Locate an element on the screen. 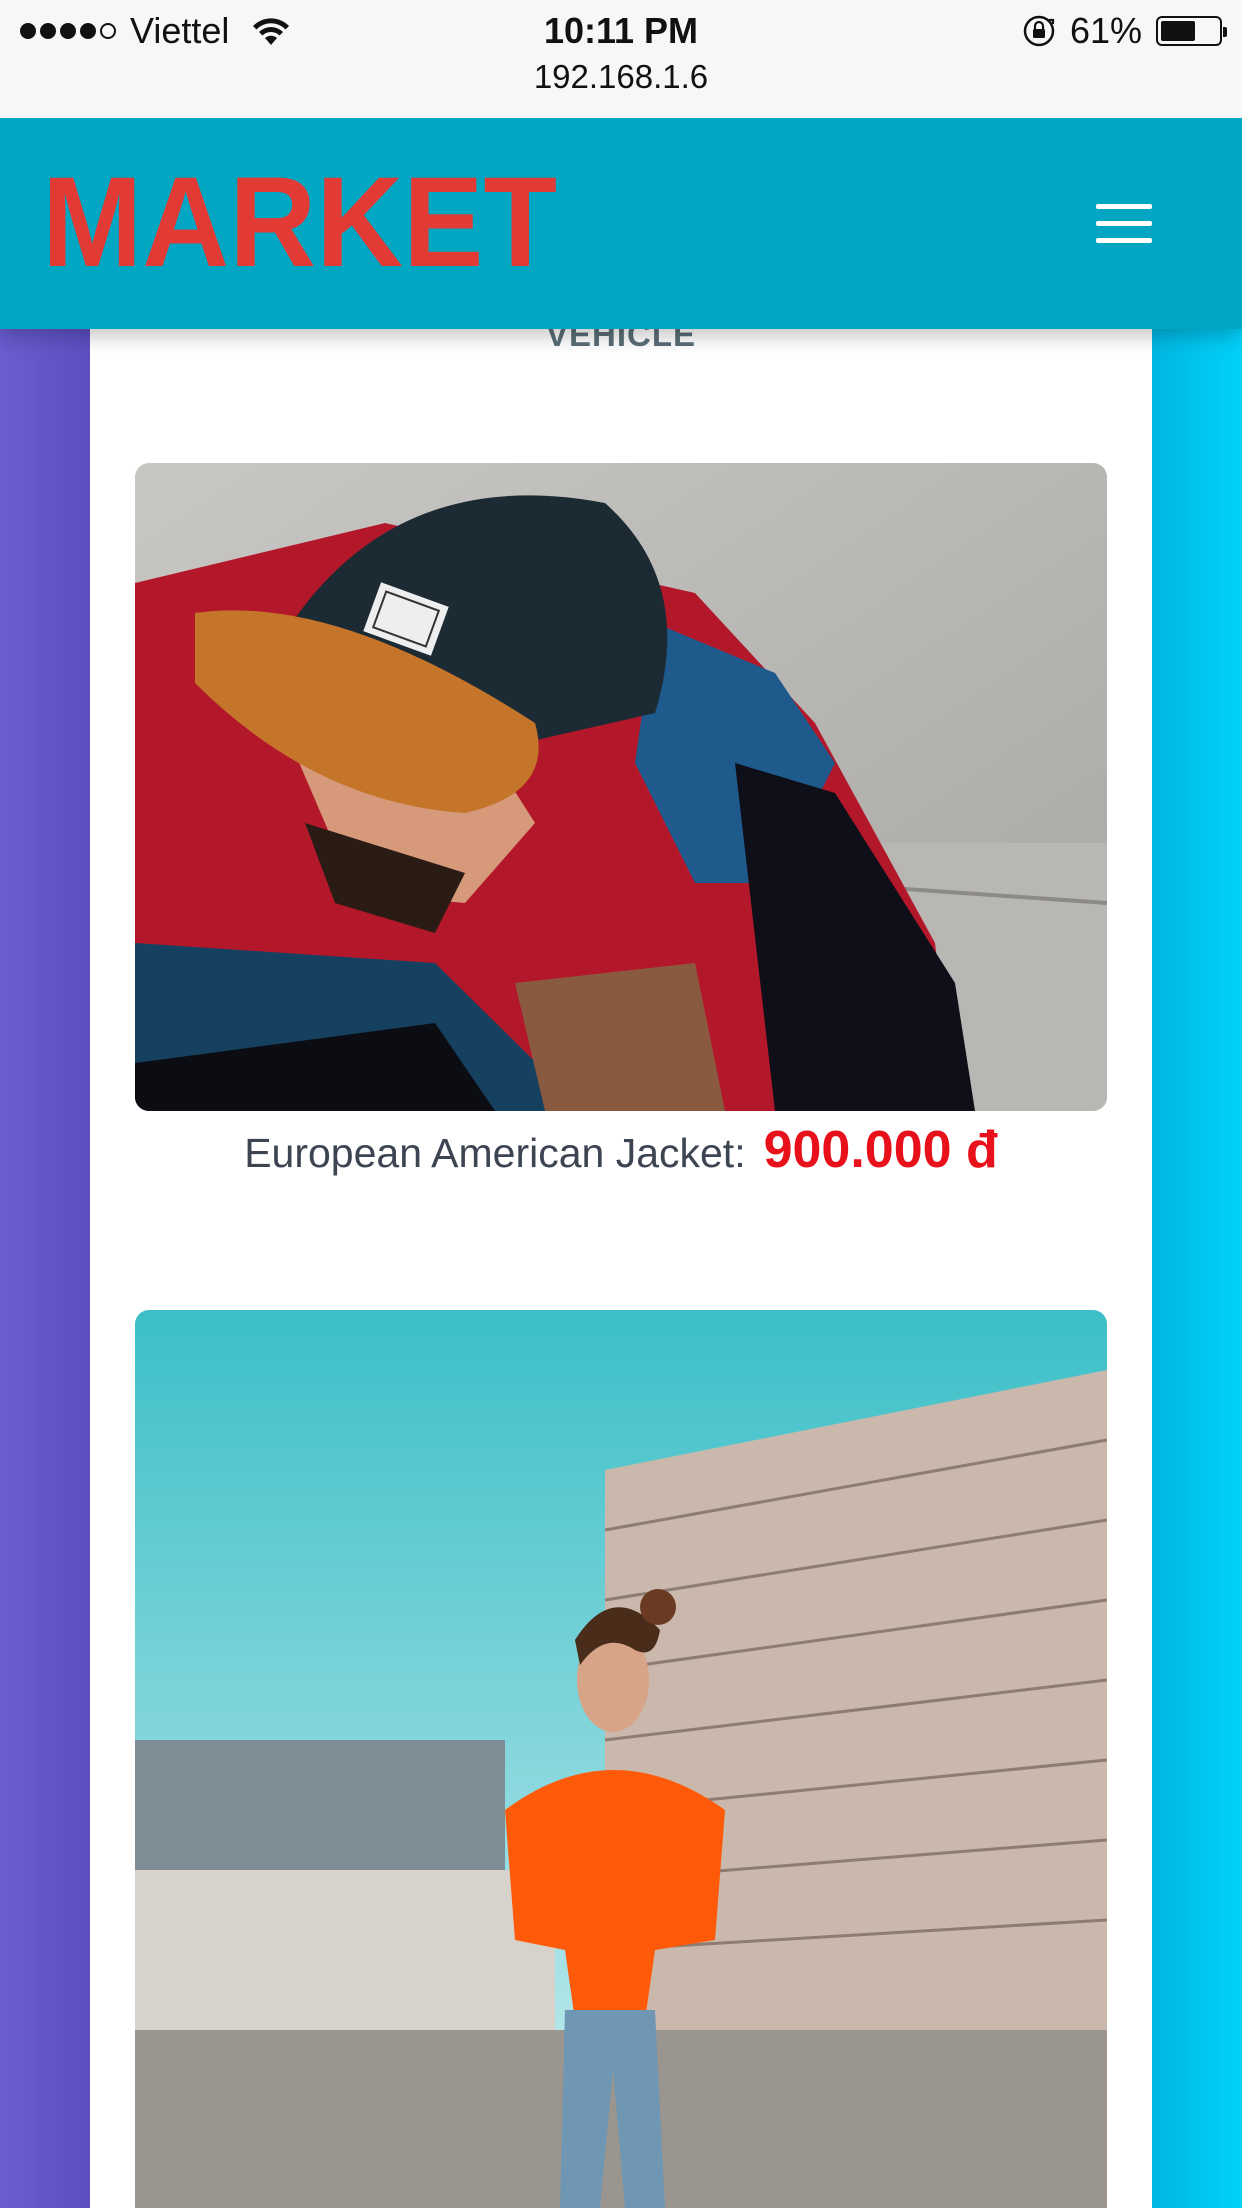 This screenshot has width=1242, height=2208. ios-status-bar: Viettel 10:11 PM 61% 192.168.1.6 is located at coordinates (621, 59).